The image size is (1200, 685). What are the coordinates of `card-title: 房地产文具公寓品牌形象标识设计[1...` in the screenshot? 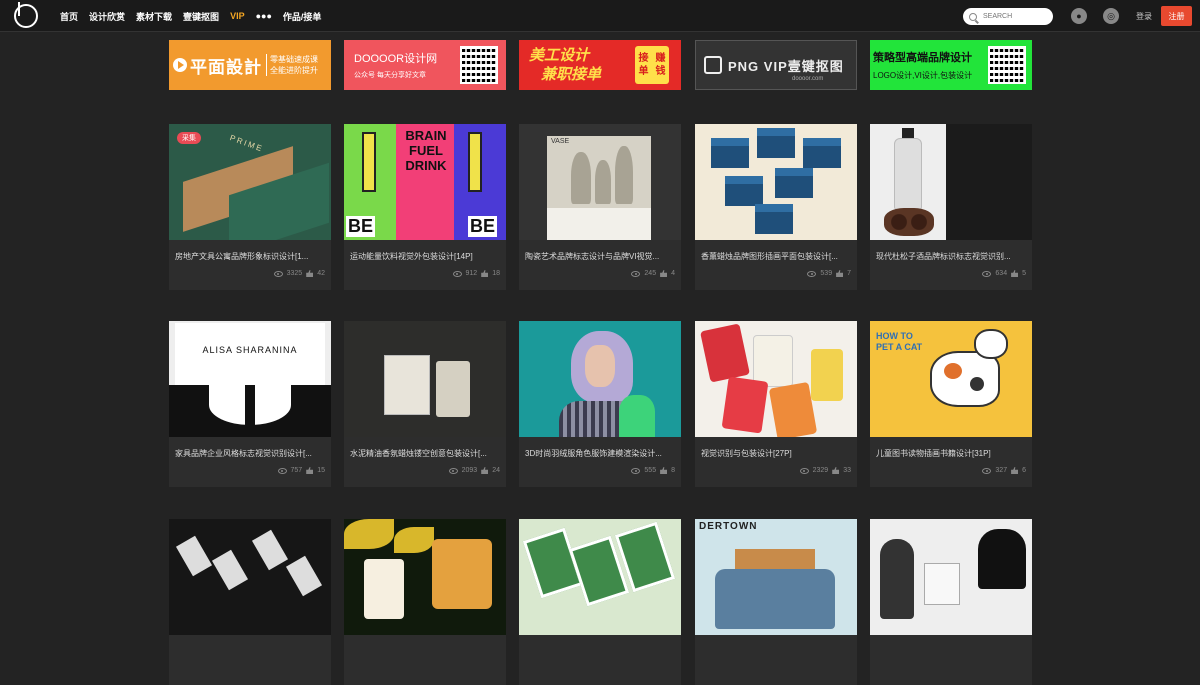 It's located at (251, 256).